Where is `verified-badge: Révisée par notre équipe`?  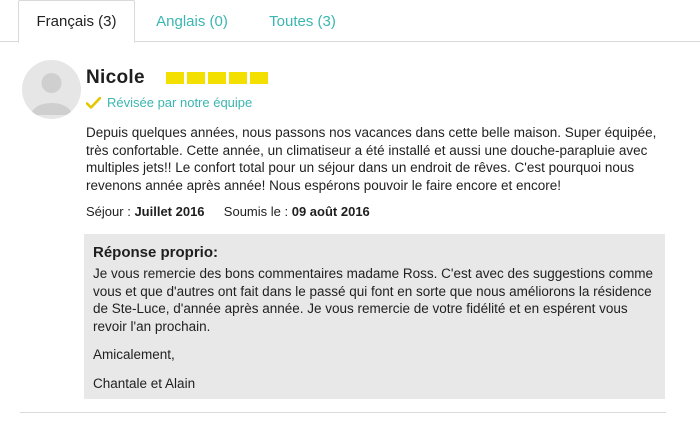 verified-badge: Révisée par notre équipe is located at coordinates (169, 102).